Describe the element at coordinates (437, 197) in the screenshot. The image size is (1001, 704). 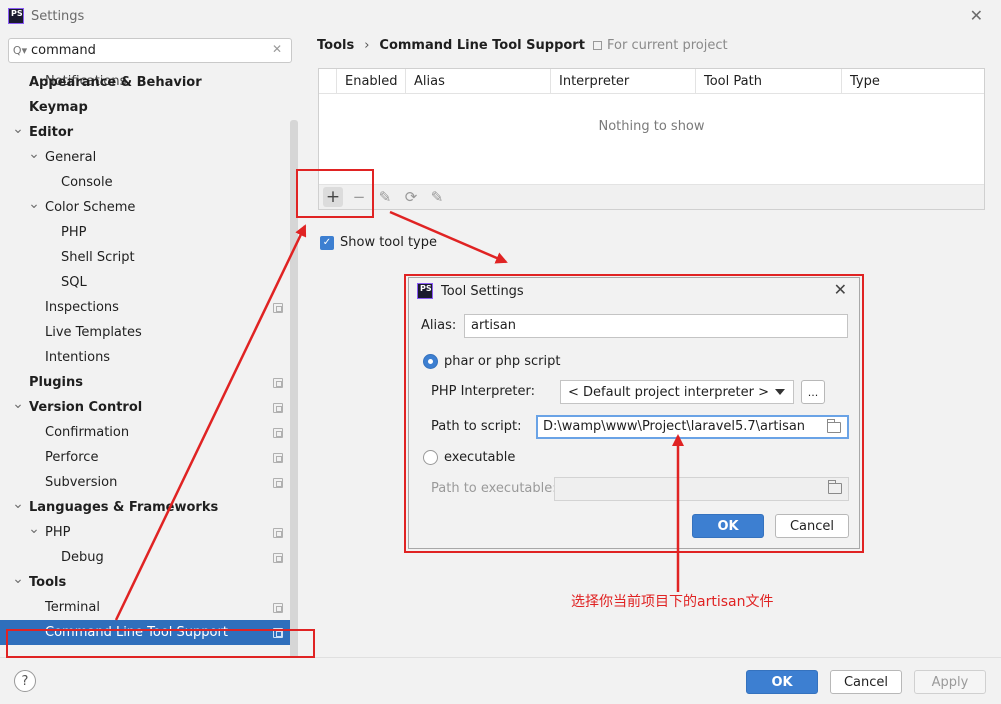
I see `export-icon: ✎` at that location.